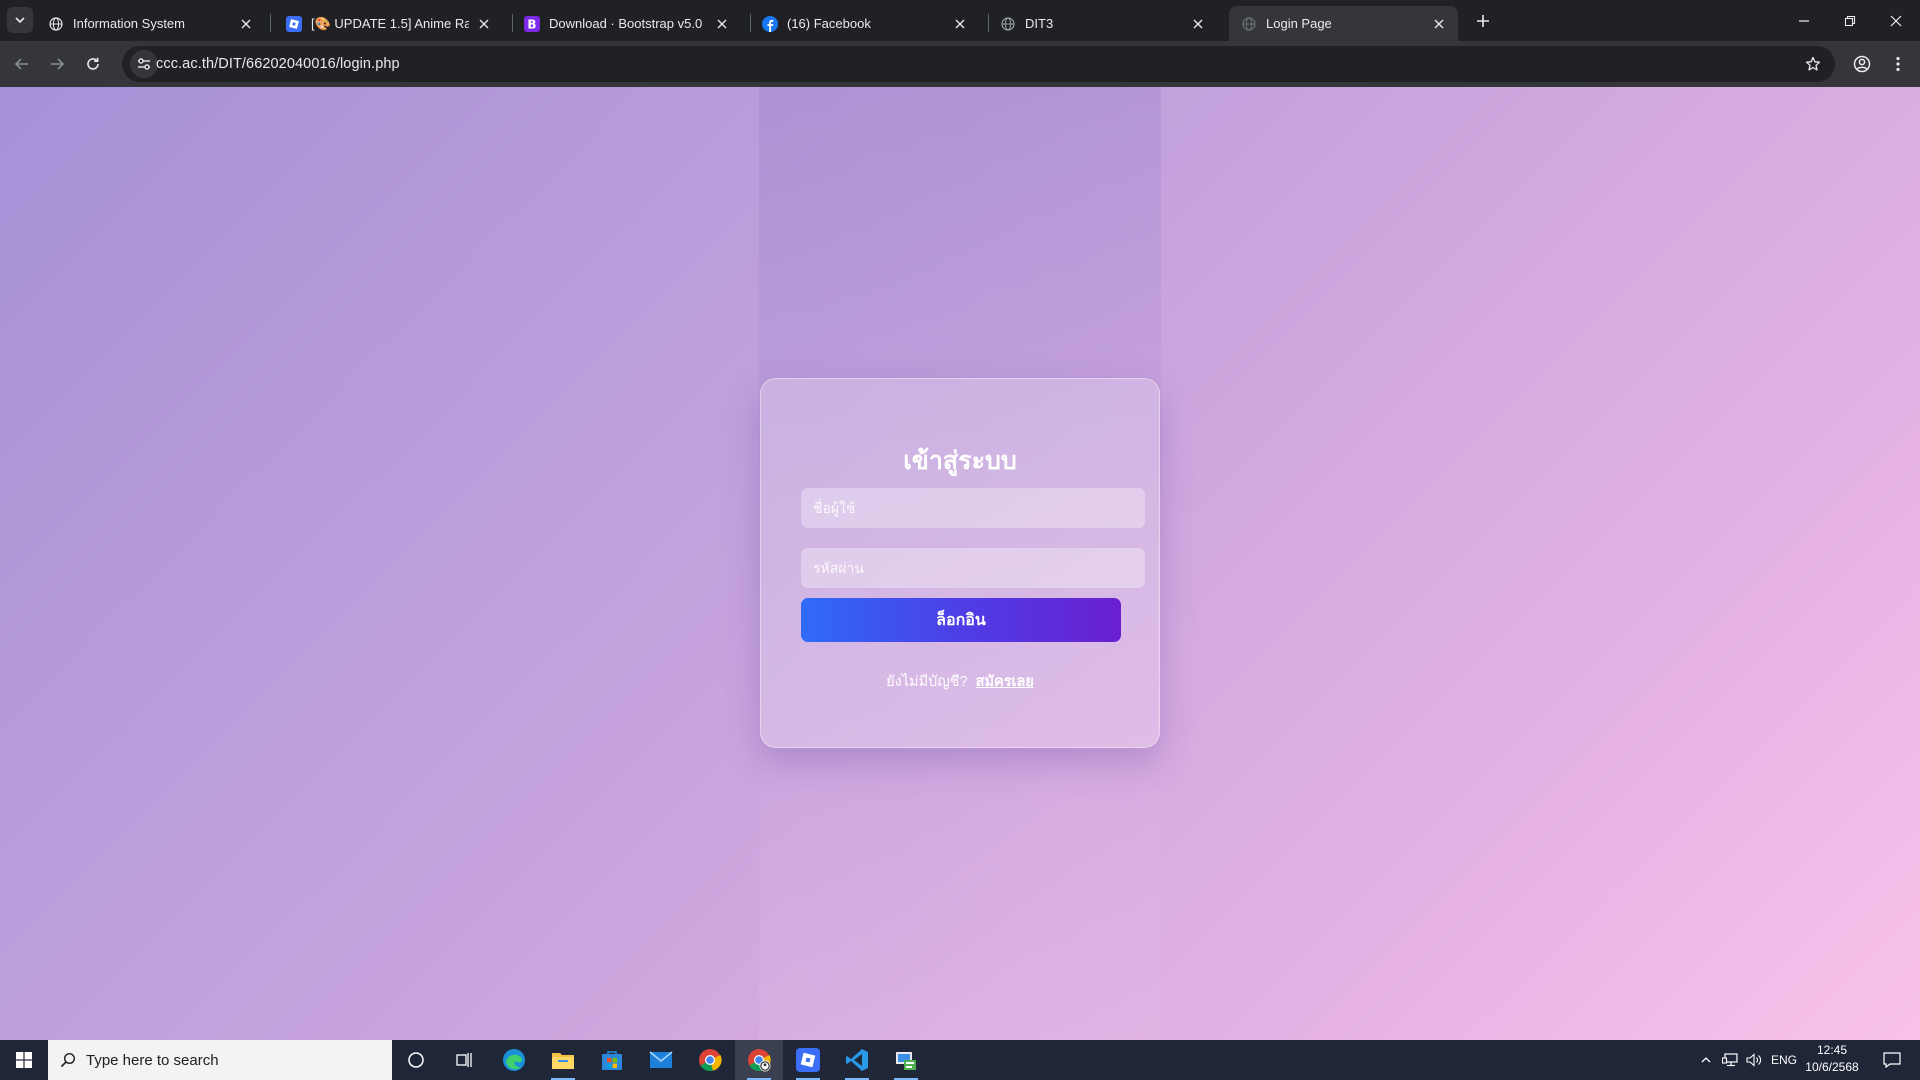  I want to click on bootstrap-icon: B, so click(532, 23).